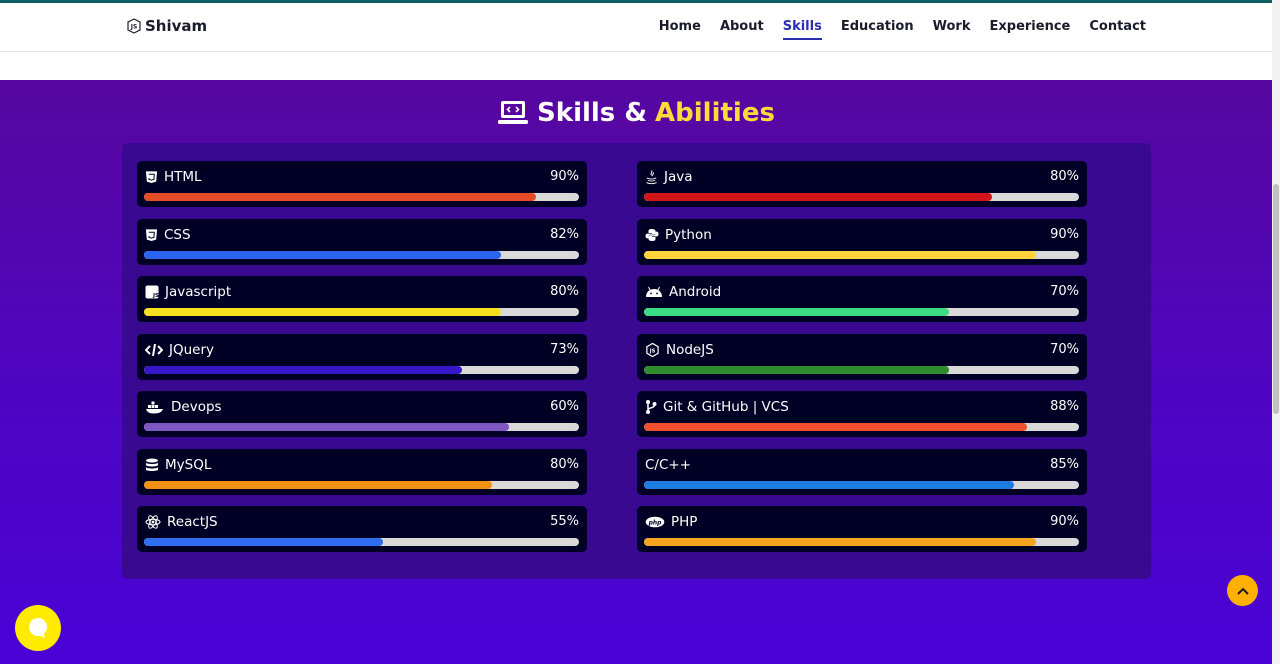  I want to click on skill-card: Git & GitHub | VCS 88%, so click(862, 414).